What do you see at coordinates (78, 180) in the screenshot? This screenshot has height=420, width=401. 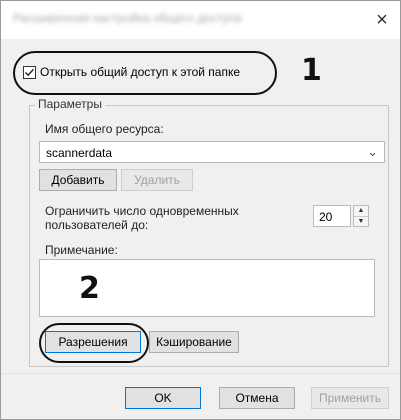 I see `add-button: Добавить` at bounding box center [78, 180].